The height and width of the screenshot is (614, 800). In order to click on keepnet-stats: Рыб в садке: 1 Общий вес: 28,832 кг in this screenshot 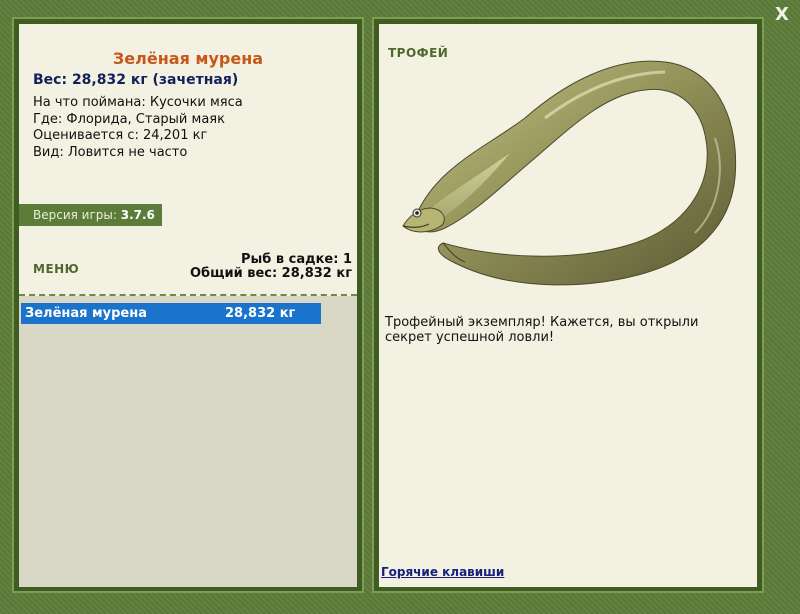, I will do `click(271, 267)`.